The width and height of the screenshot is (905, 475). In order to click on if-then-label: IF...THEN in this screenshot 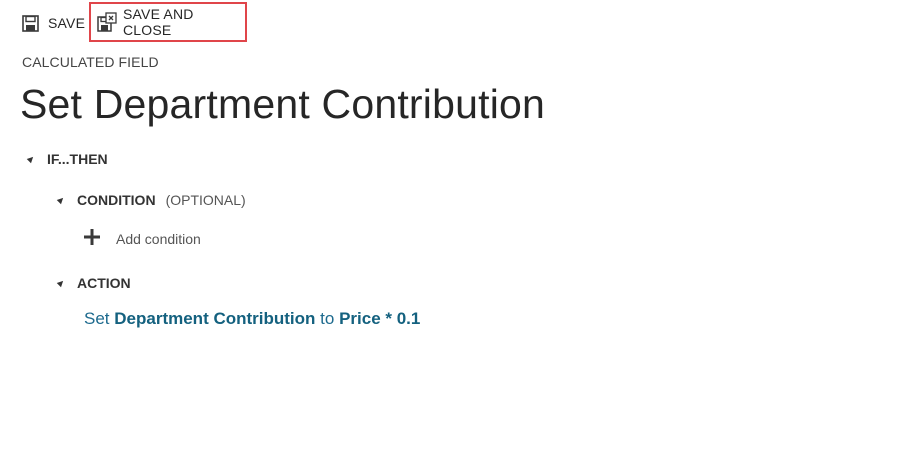, I will do `click(77, 159)`.